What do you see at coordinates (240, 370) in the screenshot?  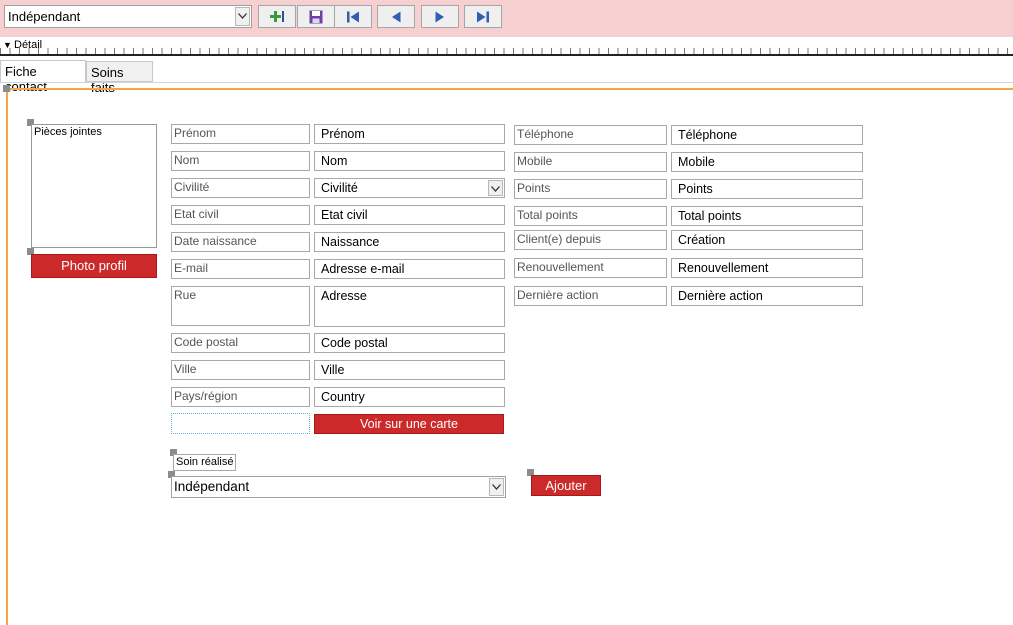 I see `label-ville: Ville` at bounding box center [240, 370].